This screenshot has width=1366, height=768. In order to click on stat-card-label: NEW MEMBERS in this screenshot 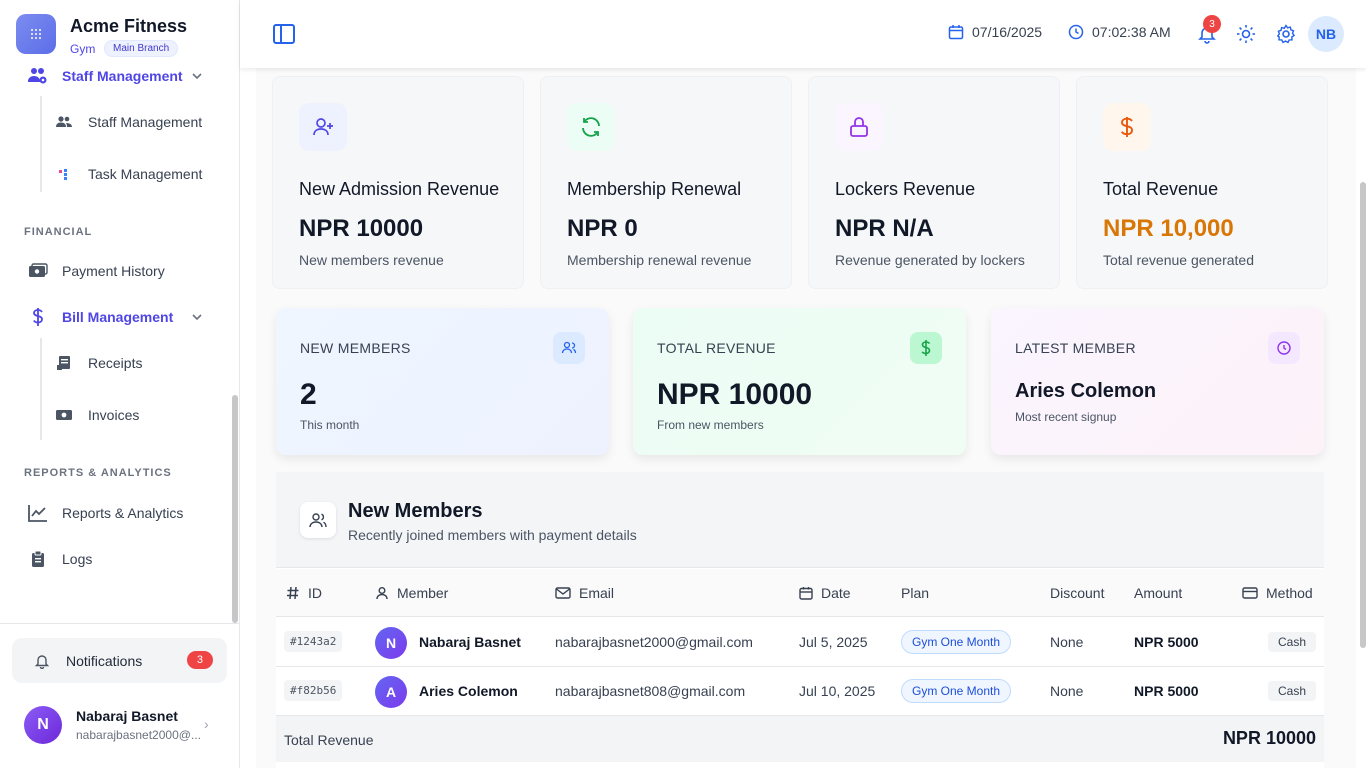, I will do `click(355, 348)`.